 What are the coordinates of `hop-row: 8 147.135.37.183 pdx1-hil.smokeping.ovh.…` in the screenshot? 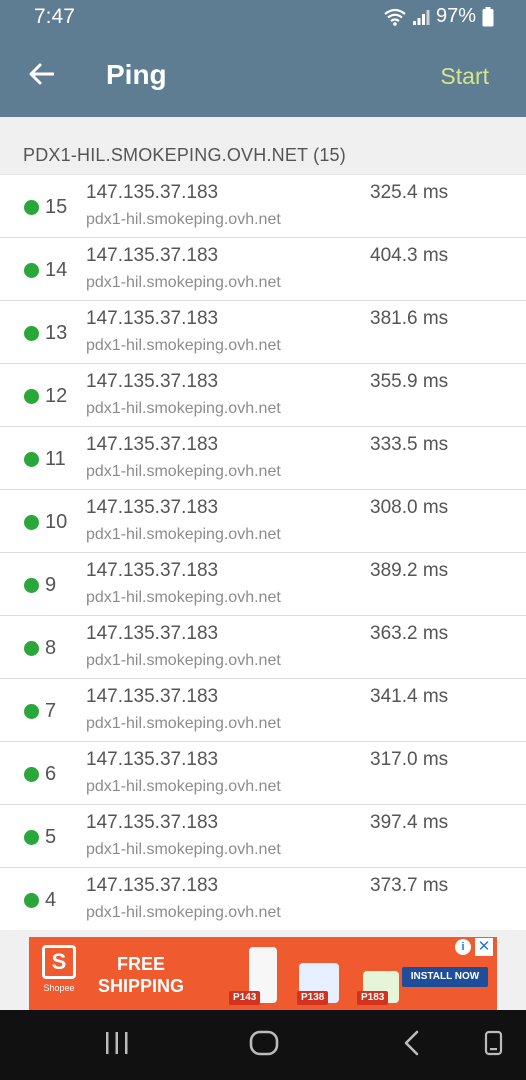 It's located at (263, 646).